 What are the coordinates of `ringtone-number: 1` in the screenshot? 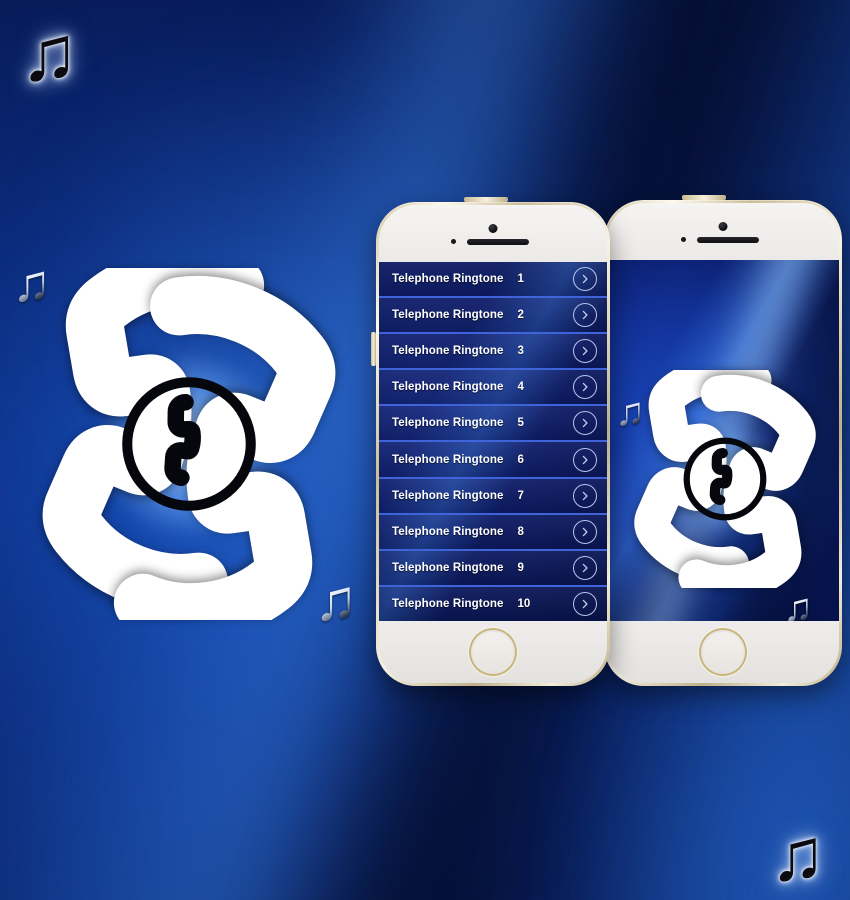 It's located at (520, 279).